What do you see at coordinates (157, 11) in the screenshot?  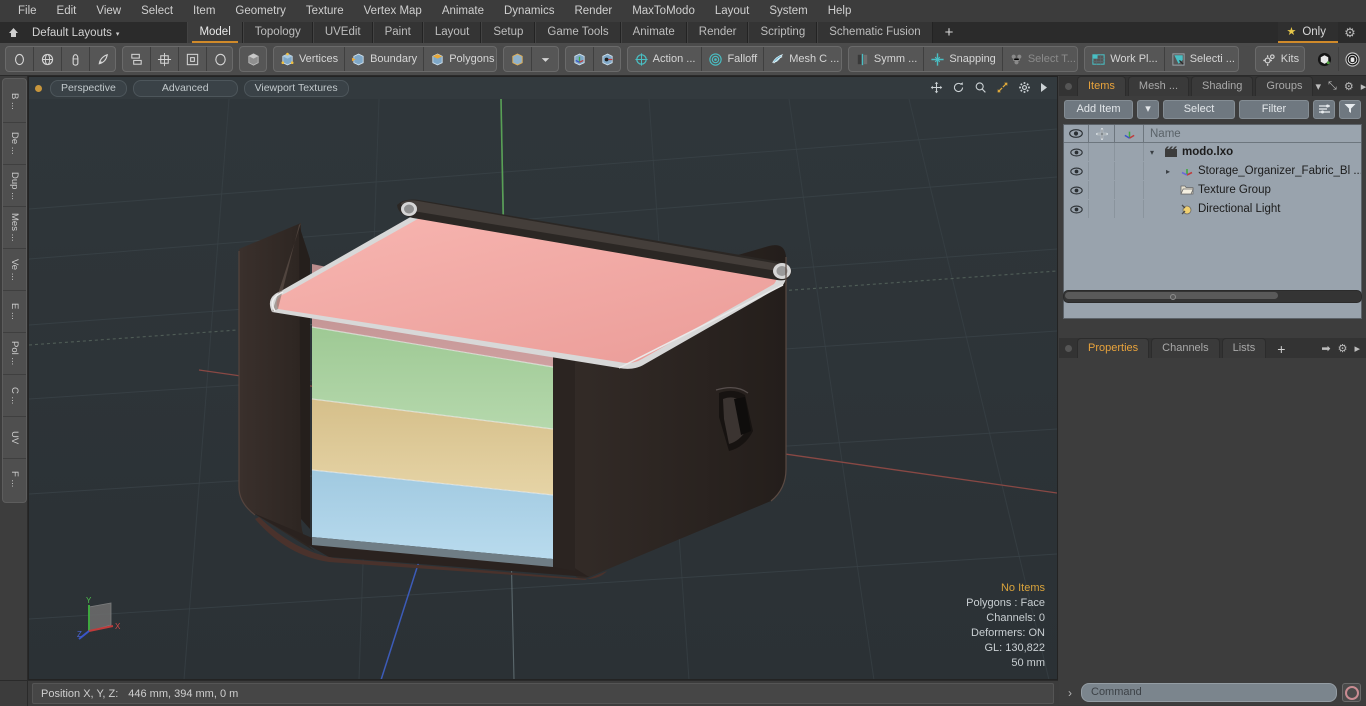 I see `menu-item-select: Select` at bounding box center [157, 11].